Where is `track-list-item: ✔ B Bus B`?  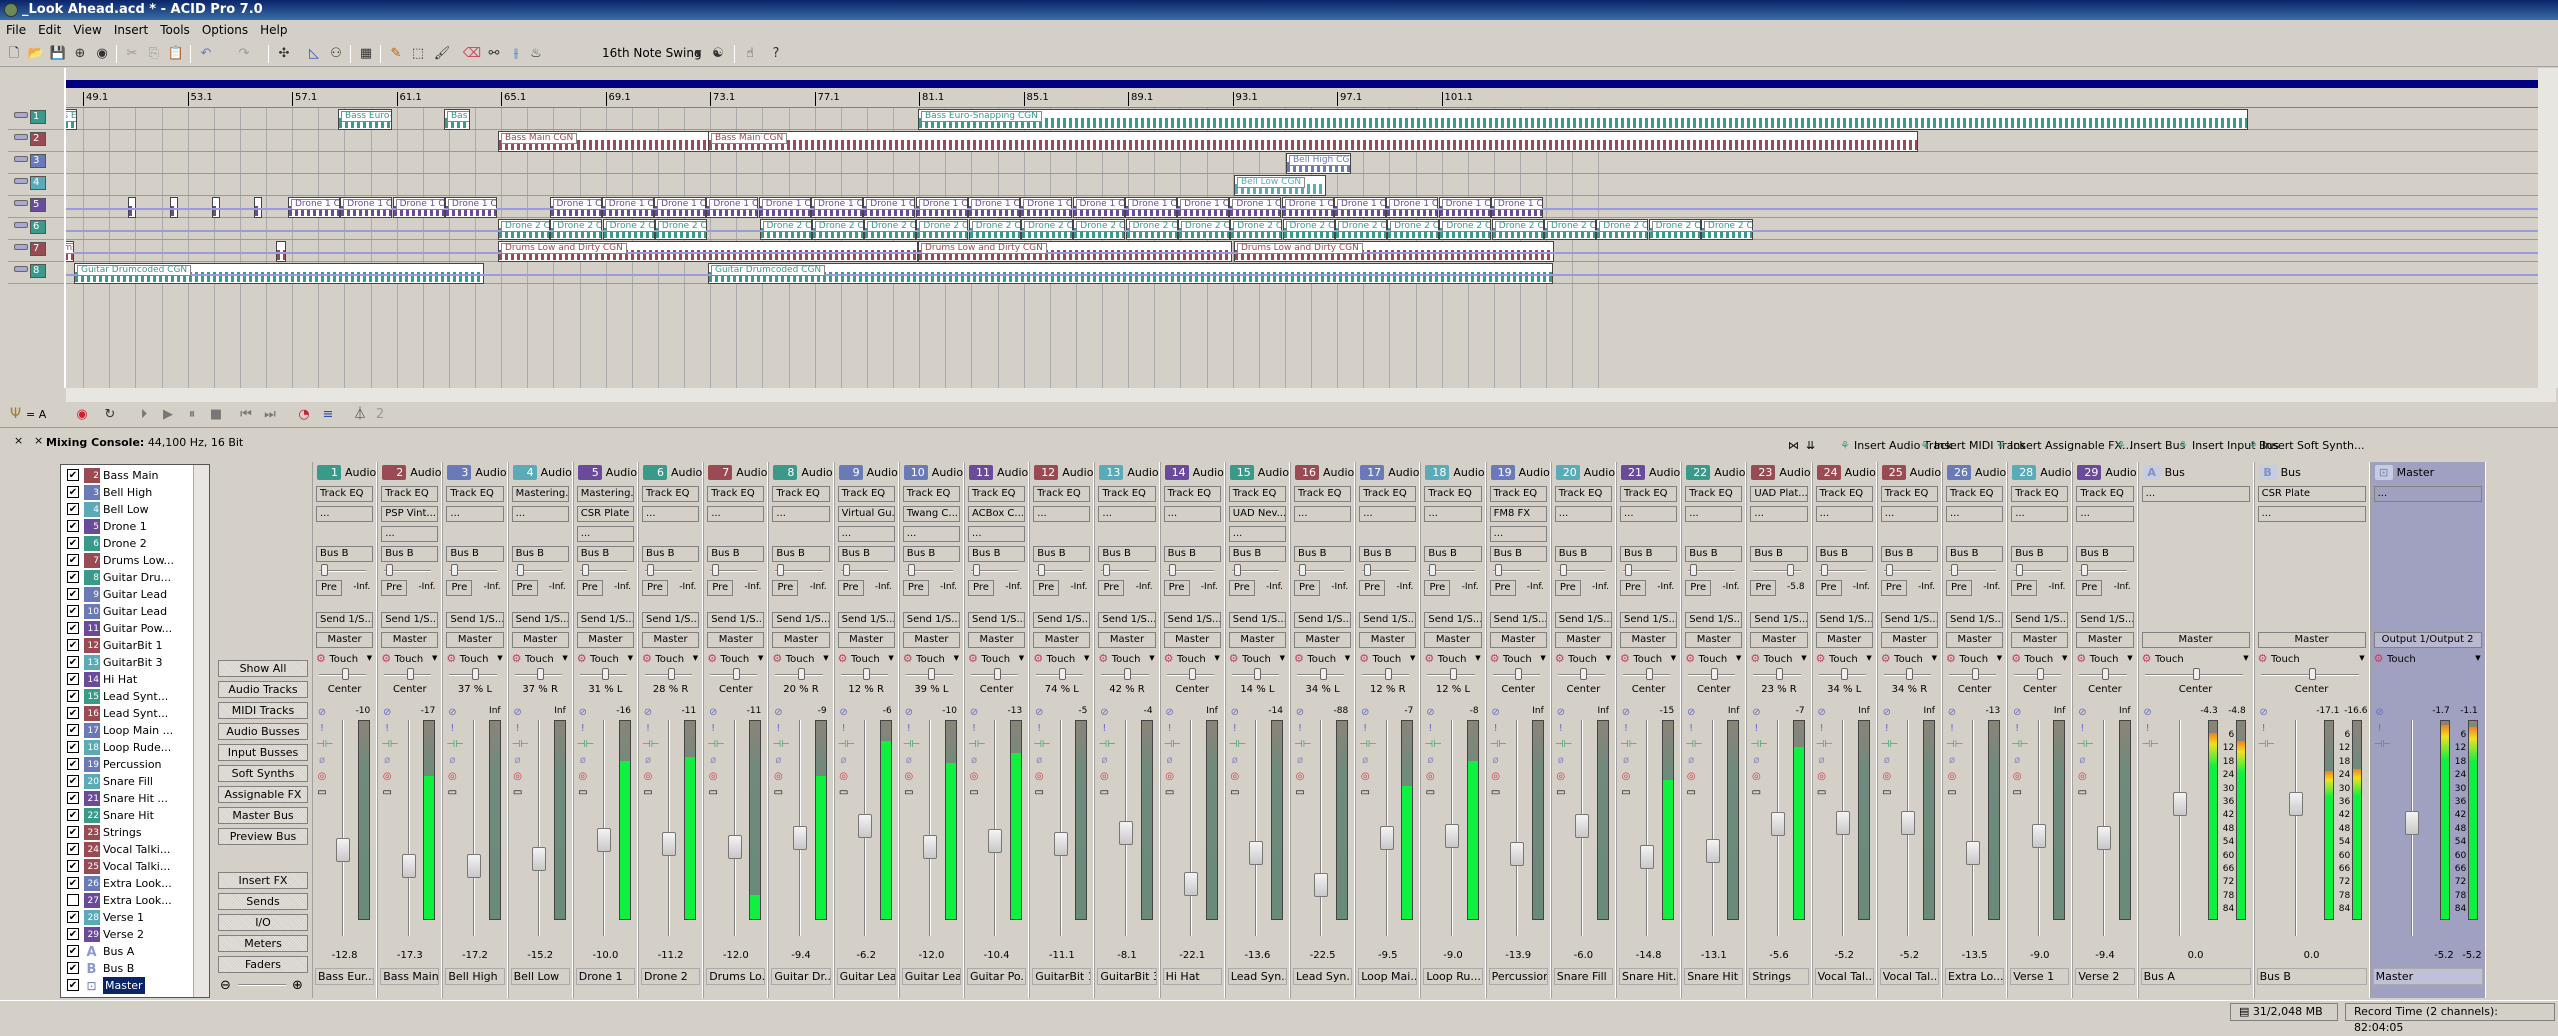 track-list-item: ✔ B Bus B is located at coordinates (127, 968).